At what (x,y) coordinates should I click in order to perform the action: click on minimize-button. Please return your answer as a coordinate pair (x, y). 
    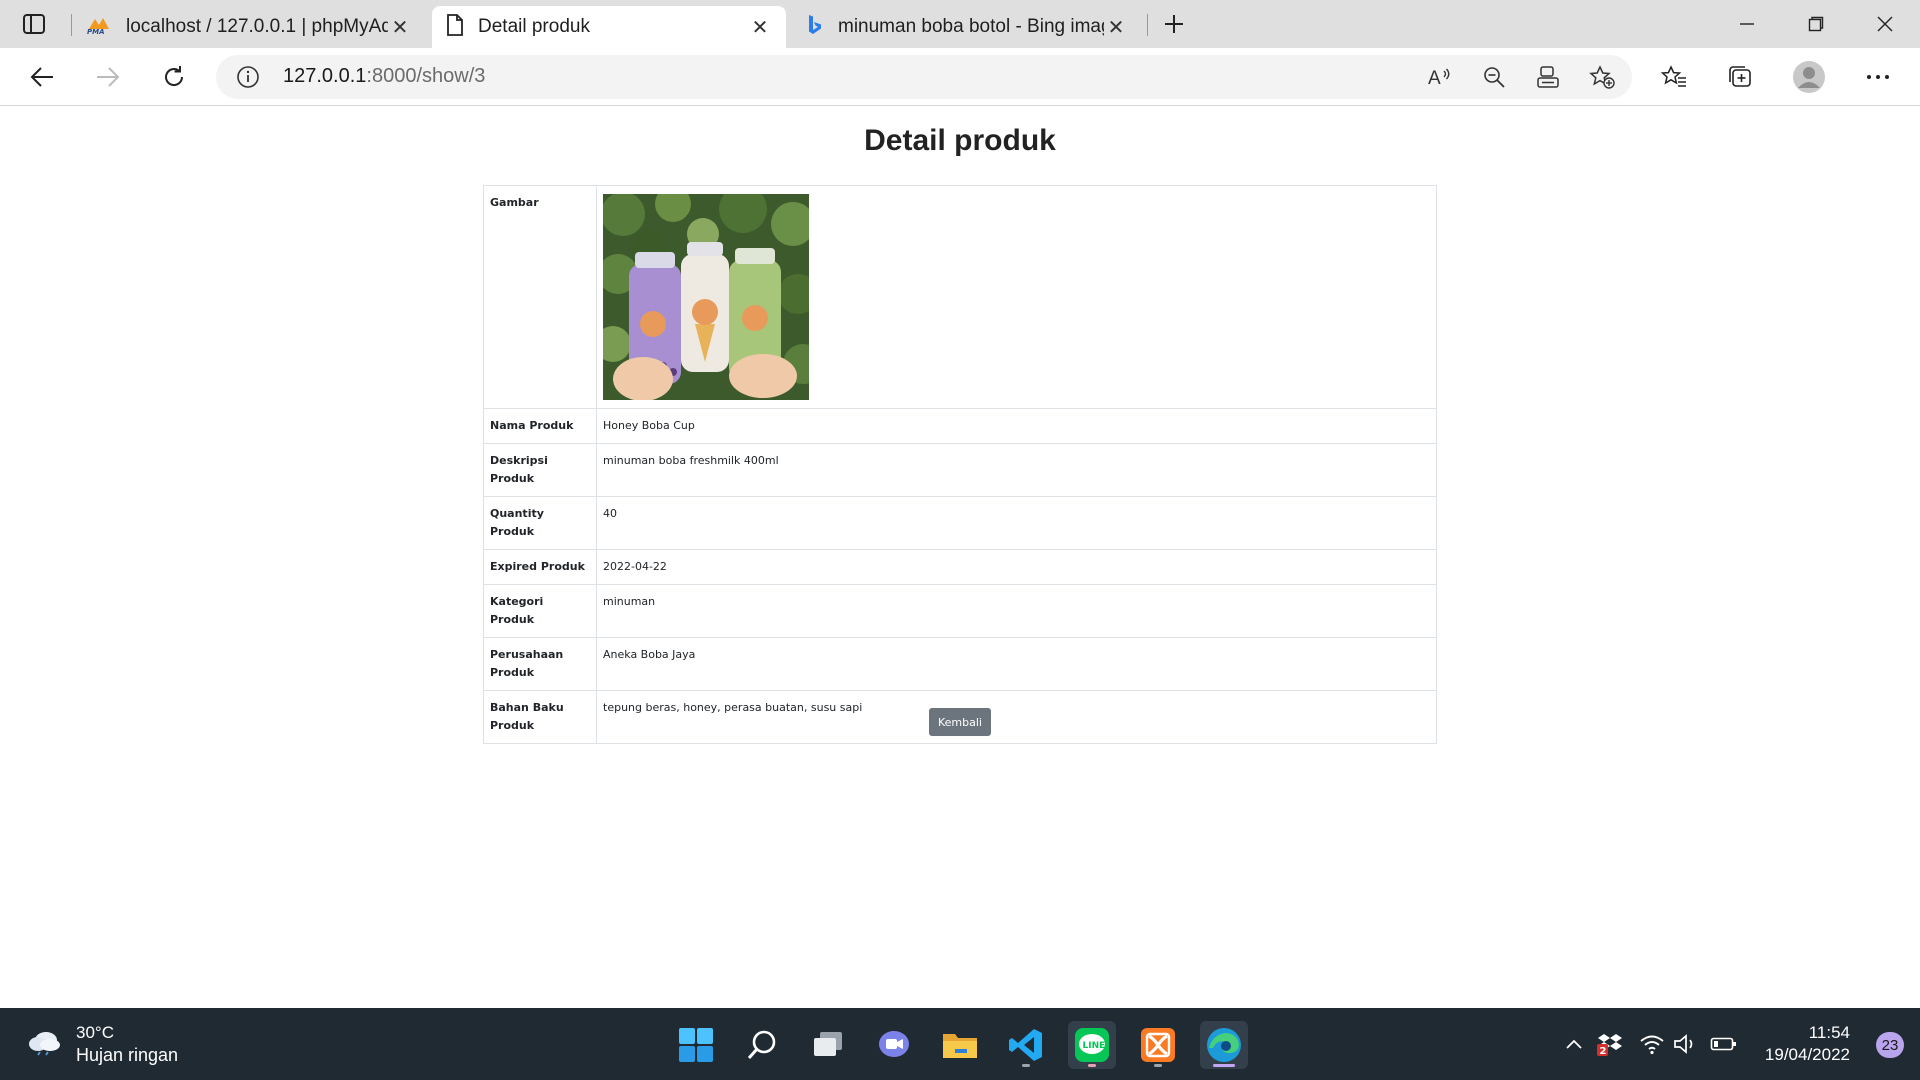
    Looking at the image, I should click on (1747, 24).